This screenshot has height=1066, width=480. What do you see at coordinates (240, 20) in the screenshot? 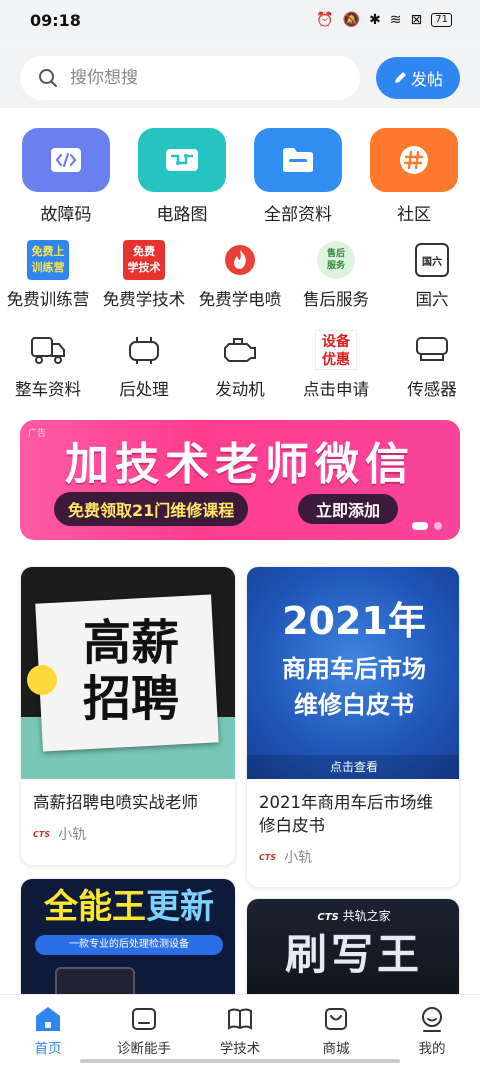
I see `status-bar: 09:18 ⏰ 🔕 ✱ ≋ ⊠ 71` at bounding box center [240, 20].